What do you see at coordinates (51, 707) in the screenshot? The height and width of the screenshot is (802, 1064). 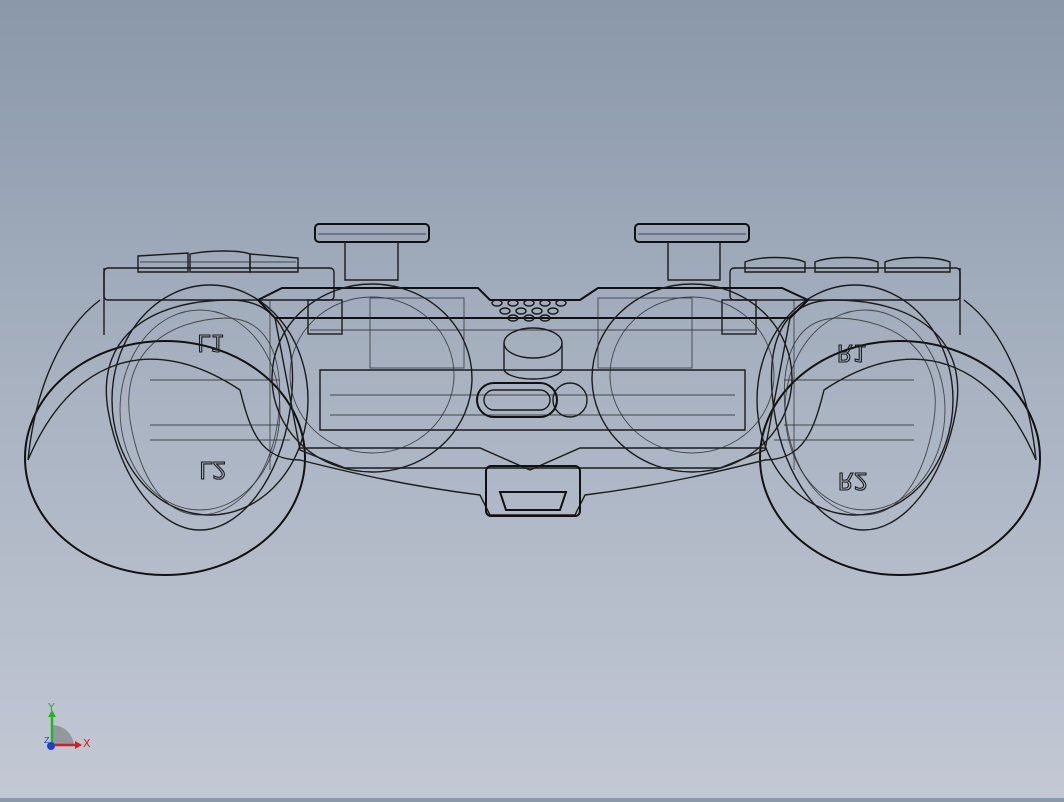 I see `y-axis-label: Y` at bounding box center [51, 707].